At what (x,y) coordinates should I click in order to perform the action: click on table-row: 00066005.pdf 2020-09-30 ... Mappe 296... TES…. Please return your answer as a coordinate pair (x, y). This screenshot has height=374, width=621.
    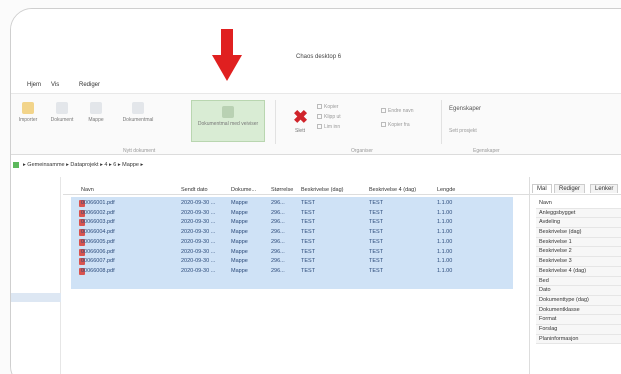
    Looking at the image, I should click on (292, 242).